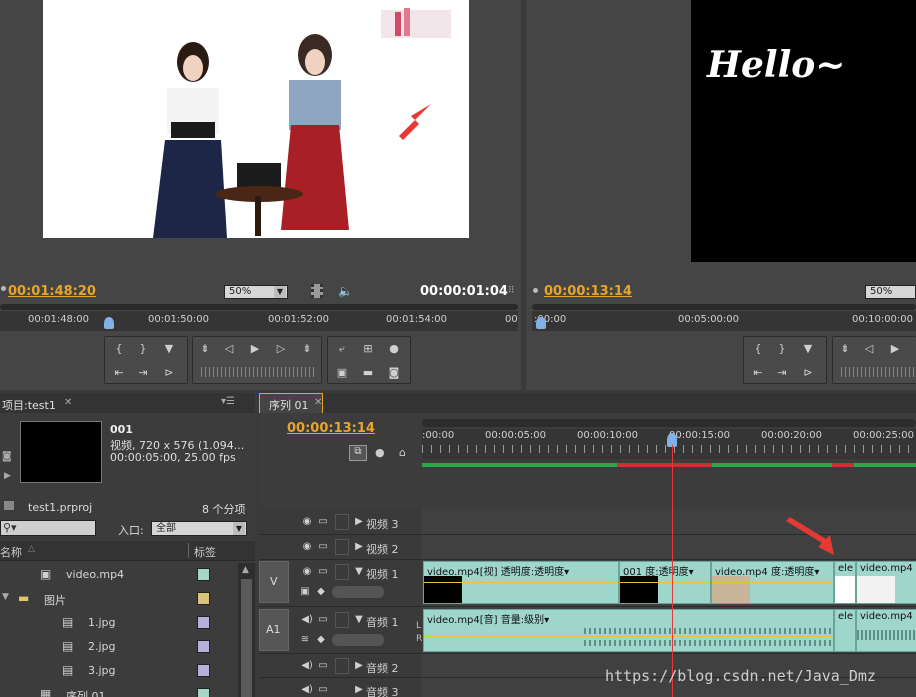 The image size is (916, 697). Describe the element at coordinates (628, 630) in the screenshot. I see `audio-clip: video.mp4[音] 音量:级别▾` at that location.